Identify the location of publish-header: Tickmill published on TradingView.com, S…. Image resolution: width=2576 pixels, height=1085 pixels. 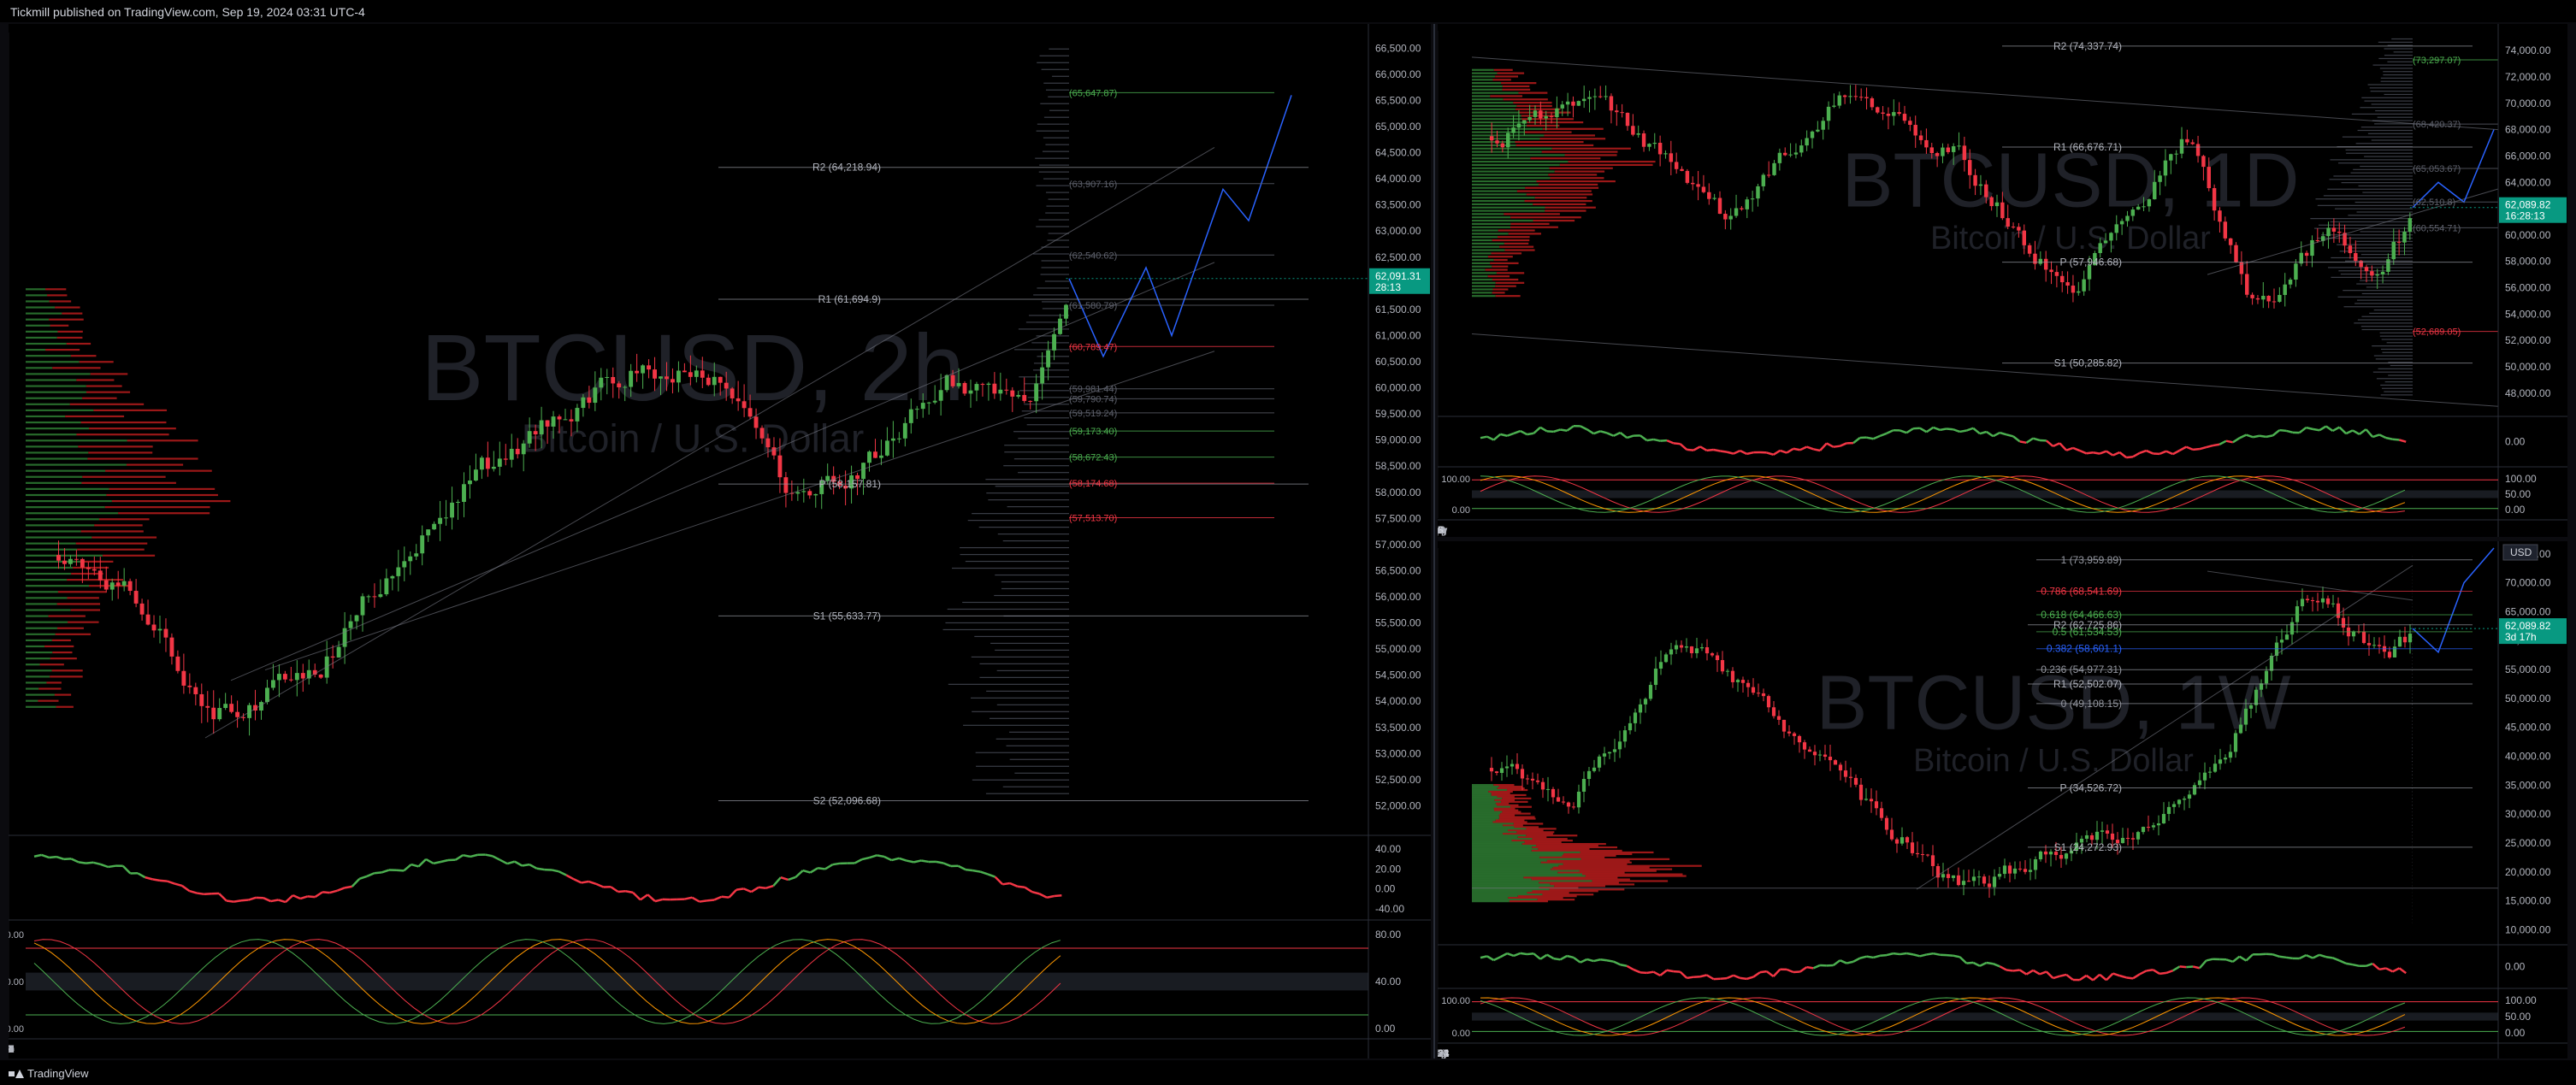
(1288, 11).